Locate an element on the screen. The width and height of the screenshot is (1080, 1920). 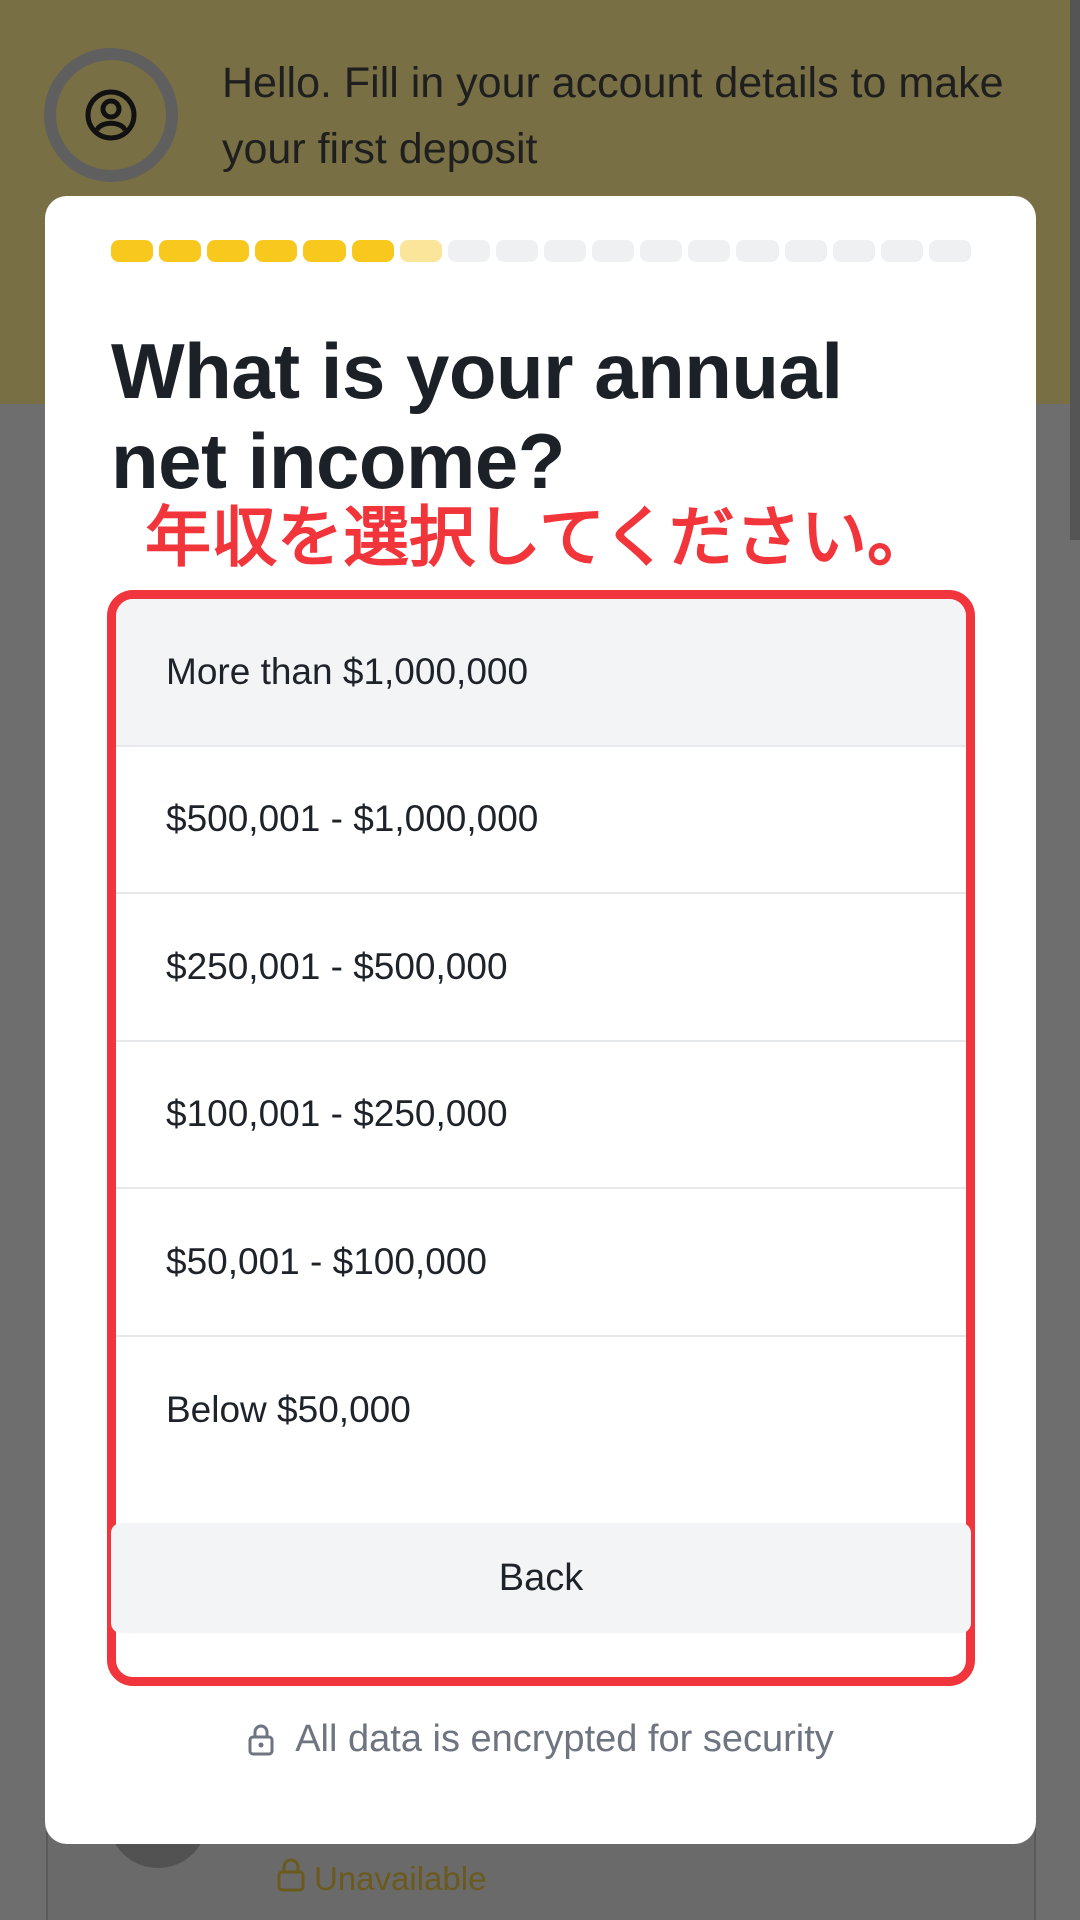
unavailable-label: Unavailable is located at coordinates (400, 1878).